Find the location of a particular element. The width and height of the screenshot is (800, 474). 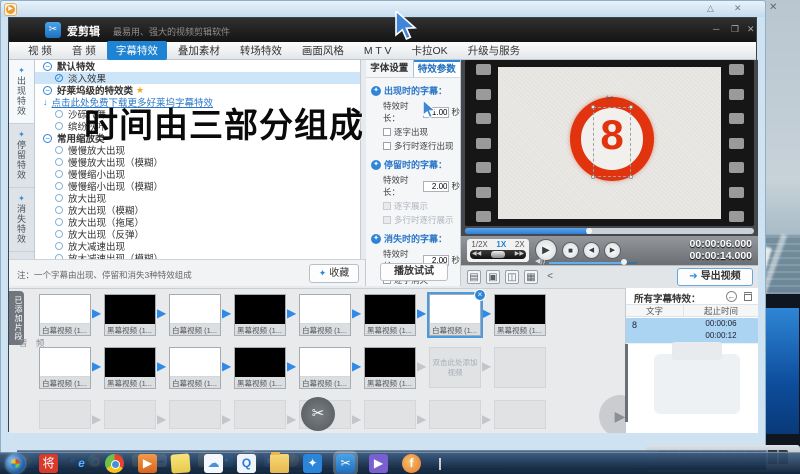

play-try-button: 播放试试 is located at coordinates (414, 272).